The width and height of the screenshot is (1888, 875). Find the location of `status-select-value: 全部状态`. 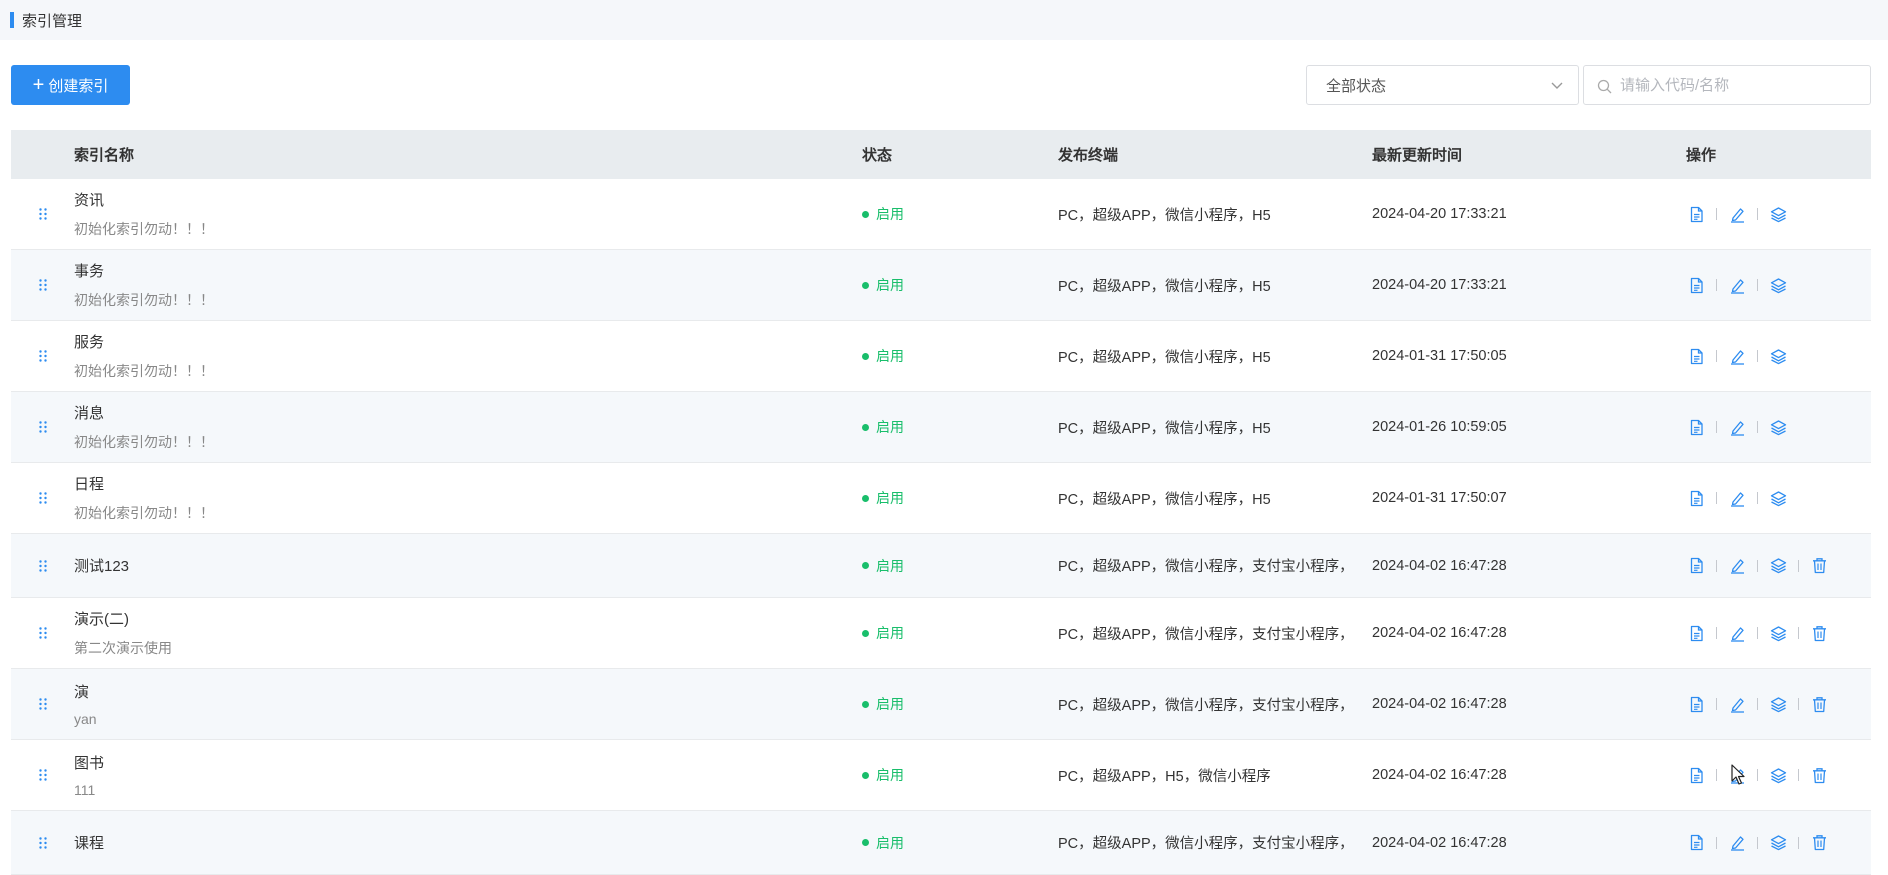

status-select-value: 全部状态 is located at coordinates (1356, 86).